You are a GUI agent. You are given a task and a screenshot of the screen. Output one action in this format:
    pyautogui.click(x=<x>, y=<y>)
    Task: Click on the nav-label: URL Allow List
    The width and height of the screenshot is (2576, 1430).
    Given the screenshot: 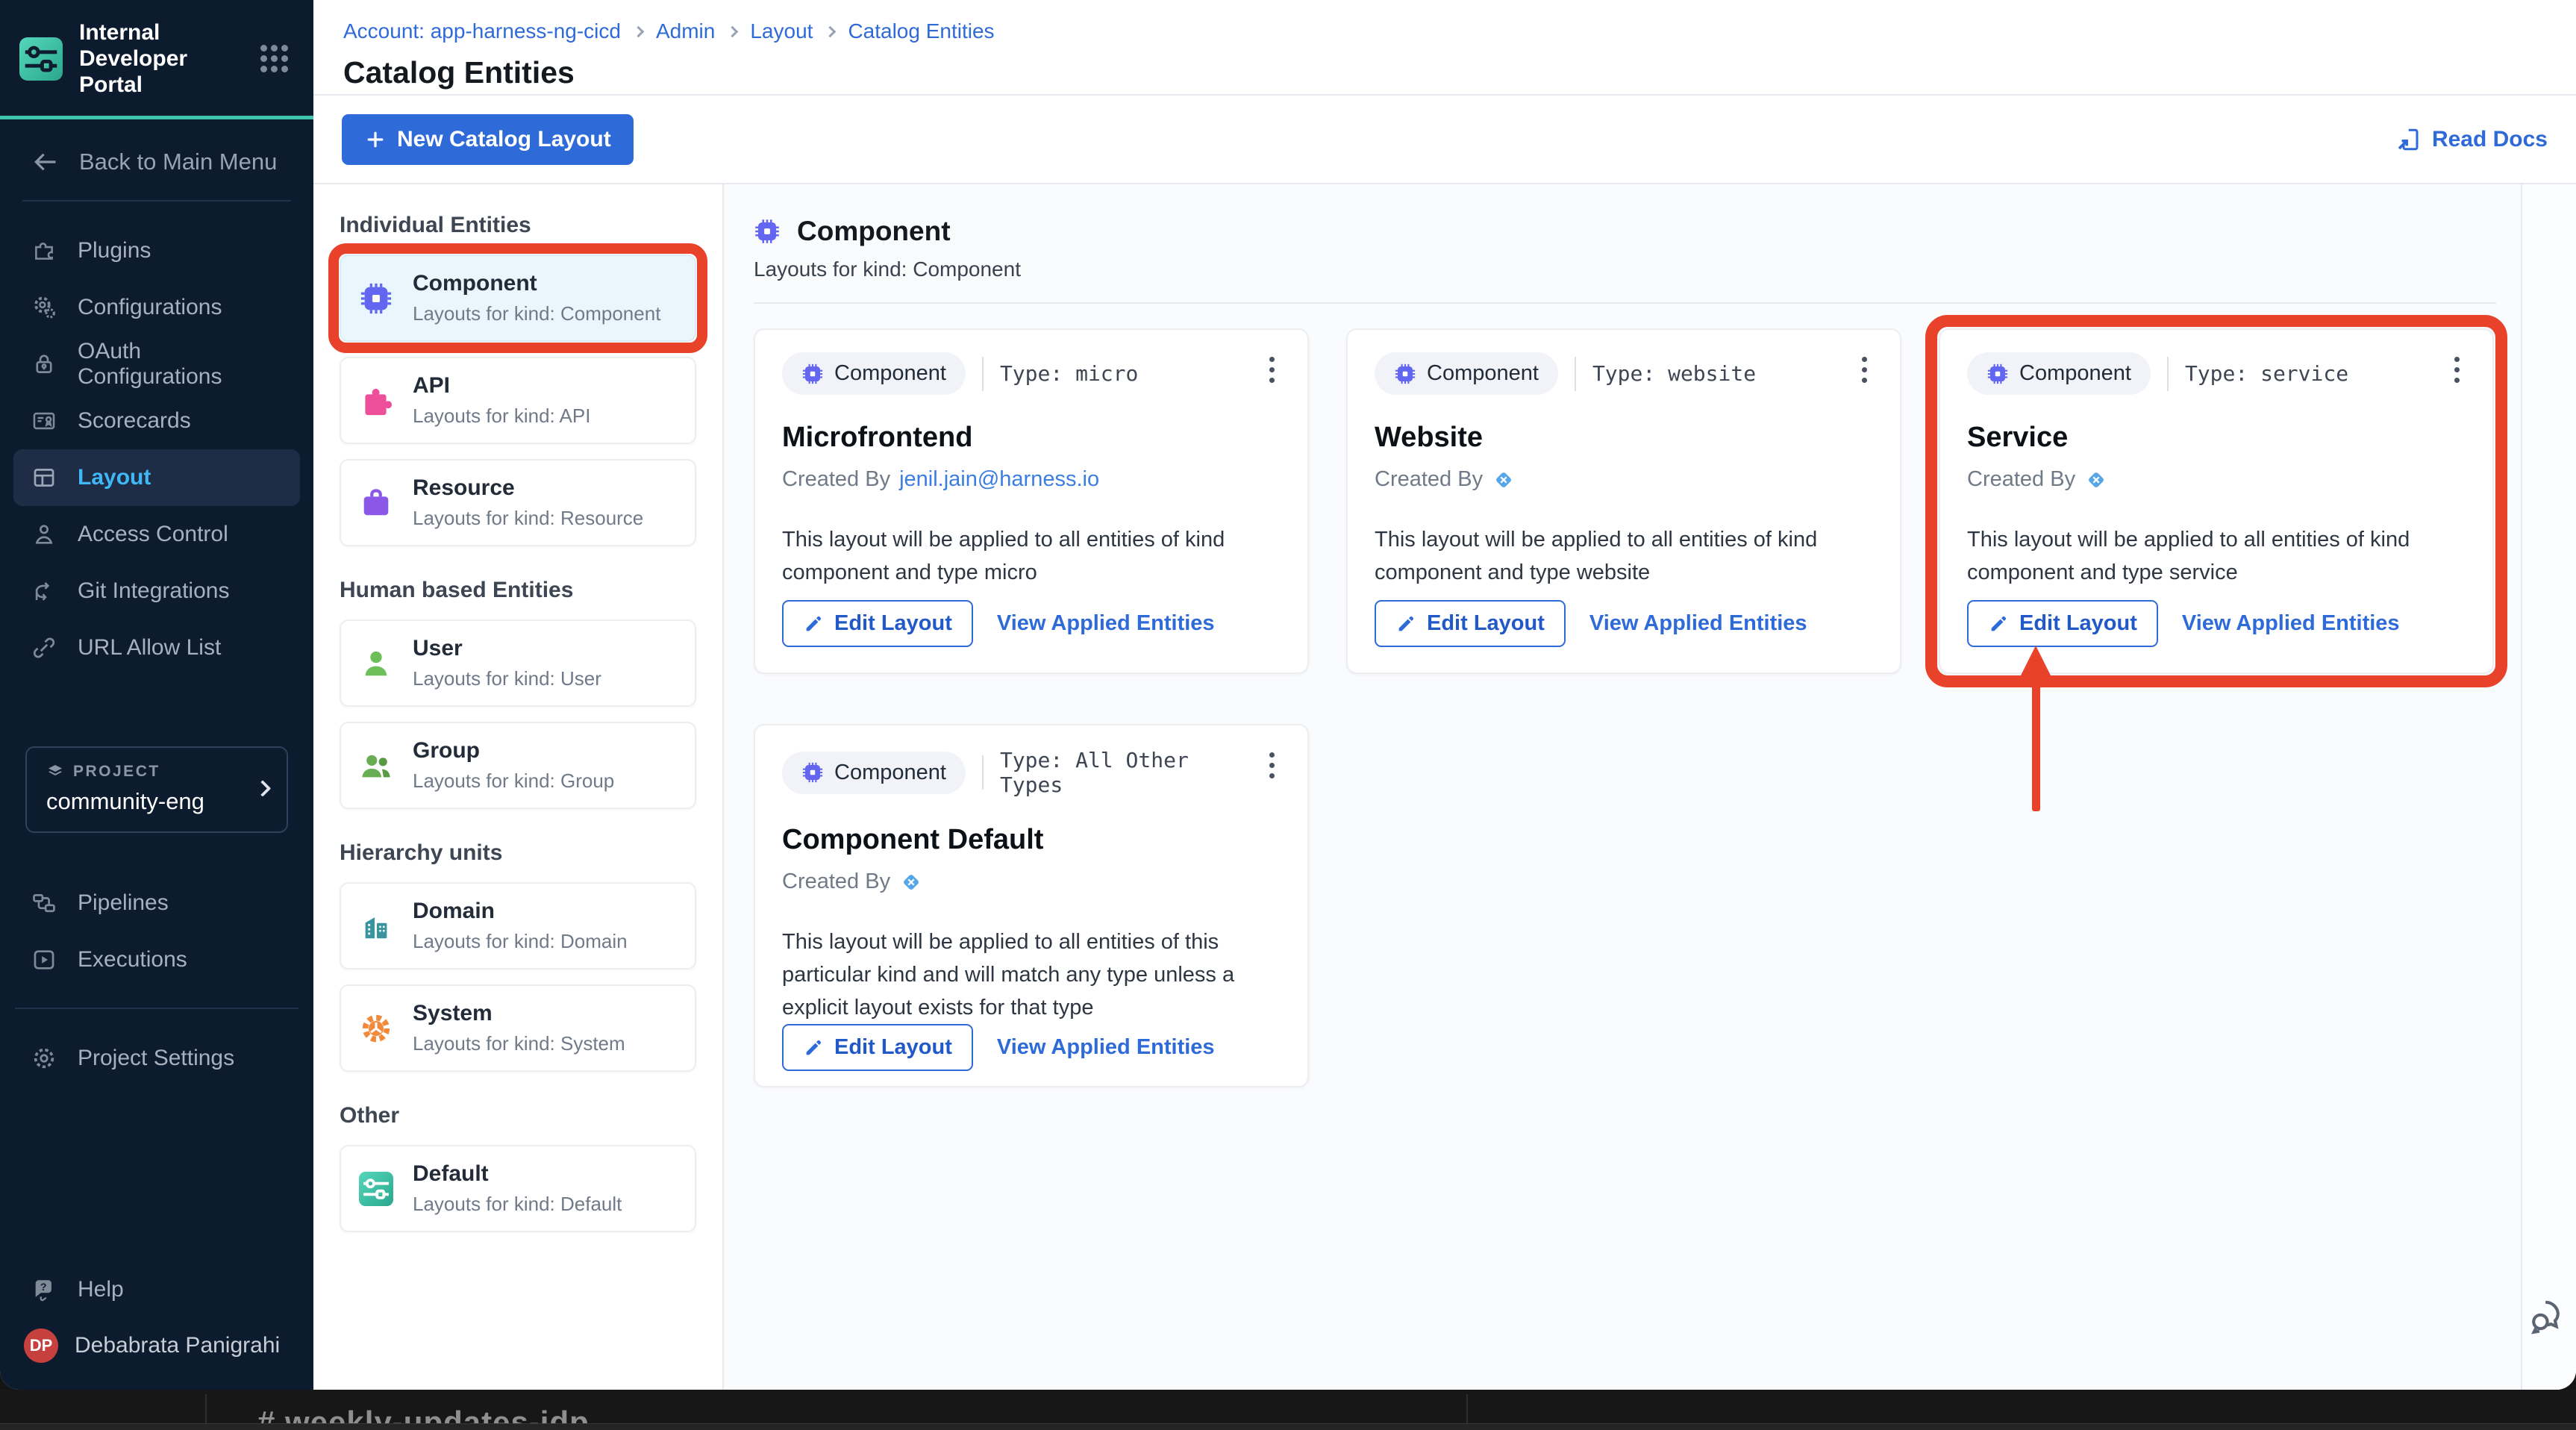 What is the action you would take?
    pyautogui.click(x=150, y=648)
    